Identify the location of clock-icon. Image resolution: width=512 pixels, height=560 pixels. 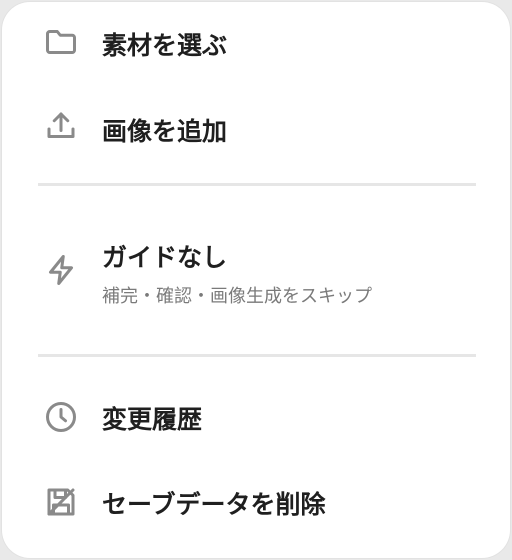
(61, 417).